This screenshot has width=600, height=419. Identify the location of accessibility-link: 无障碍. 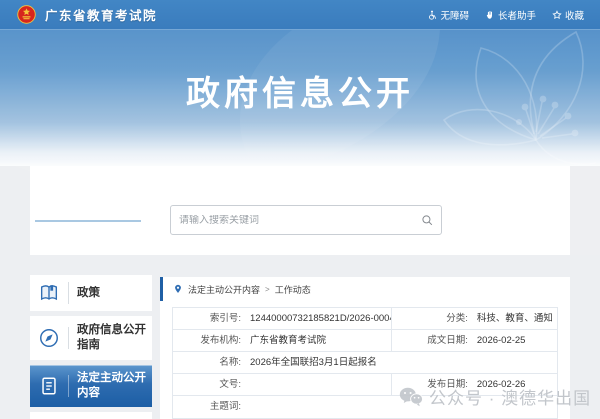
(448, 15).